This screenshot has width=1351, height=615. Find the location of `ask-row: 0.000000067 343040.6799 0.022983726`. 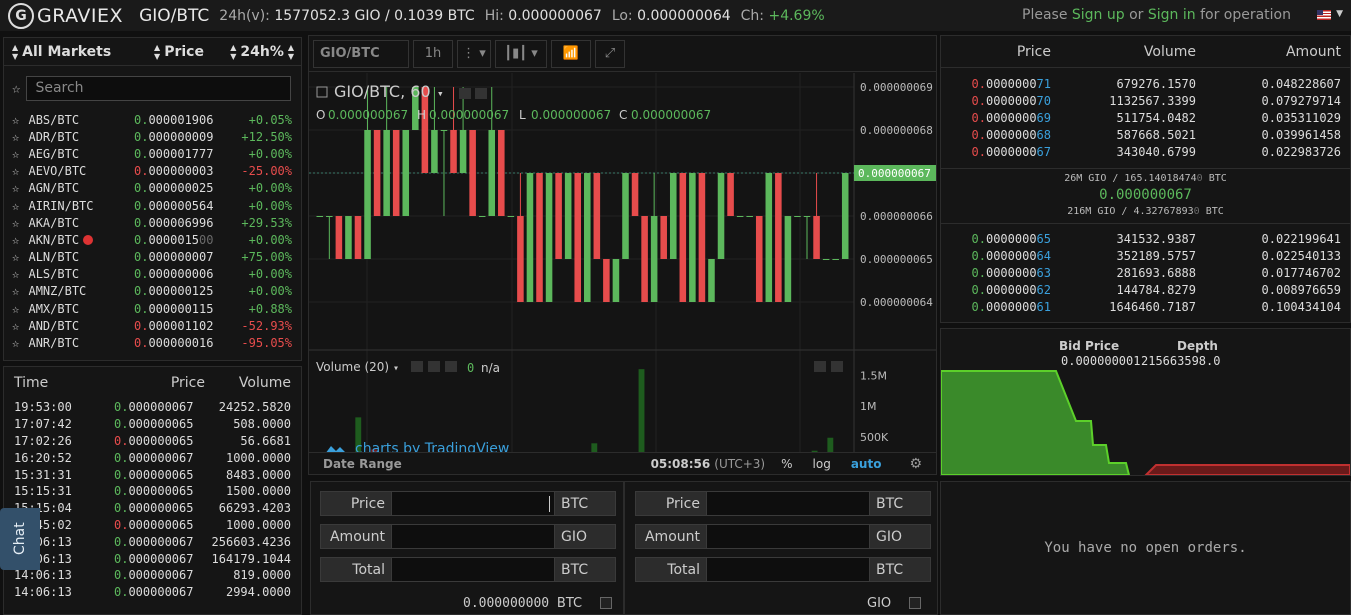

ask-row: 0.000000067 343040.6799 0.022983726 is located at coordinates (1145, 151).